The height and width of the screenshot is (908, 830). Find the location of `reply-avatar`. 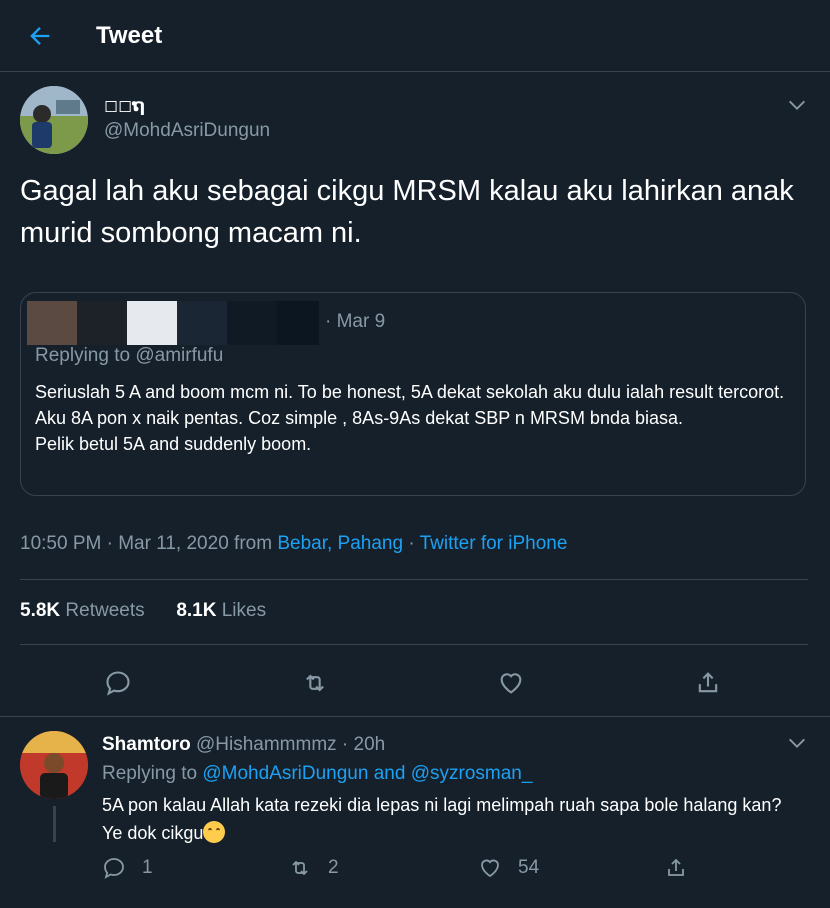

reply-avatar is located at coordinates (54, 765).